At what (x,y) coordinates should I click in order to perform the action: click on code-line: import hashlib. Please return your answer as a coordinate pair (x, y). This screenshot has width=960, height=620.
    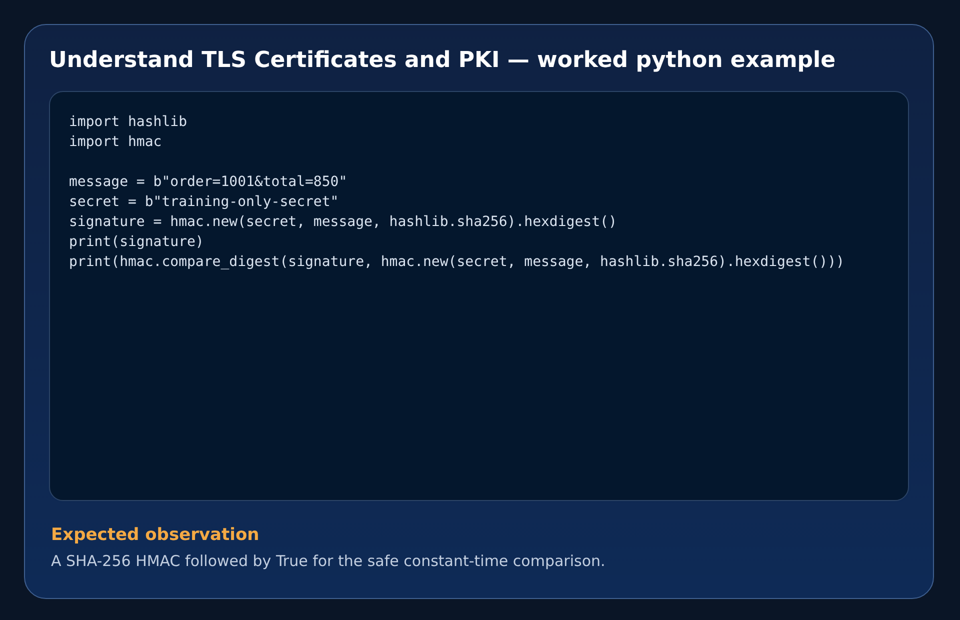
    Looking at the image, I should click on (128, 122).